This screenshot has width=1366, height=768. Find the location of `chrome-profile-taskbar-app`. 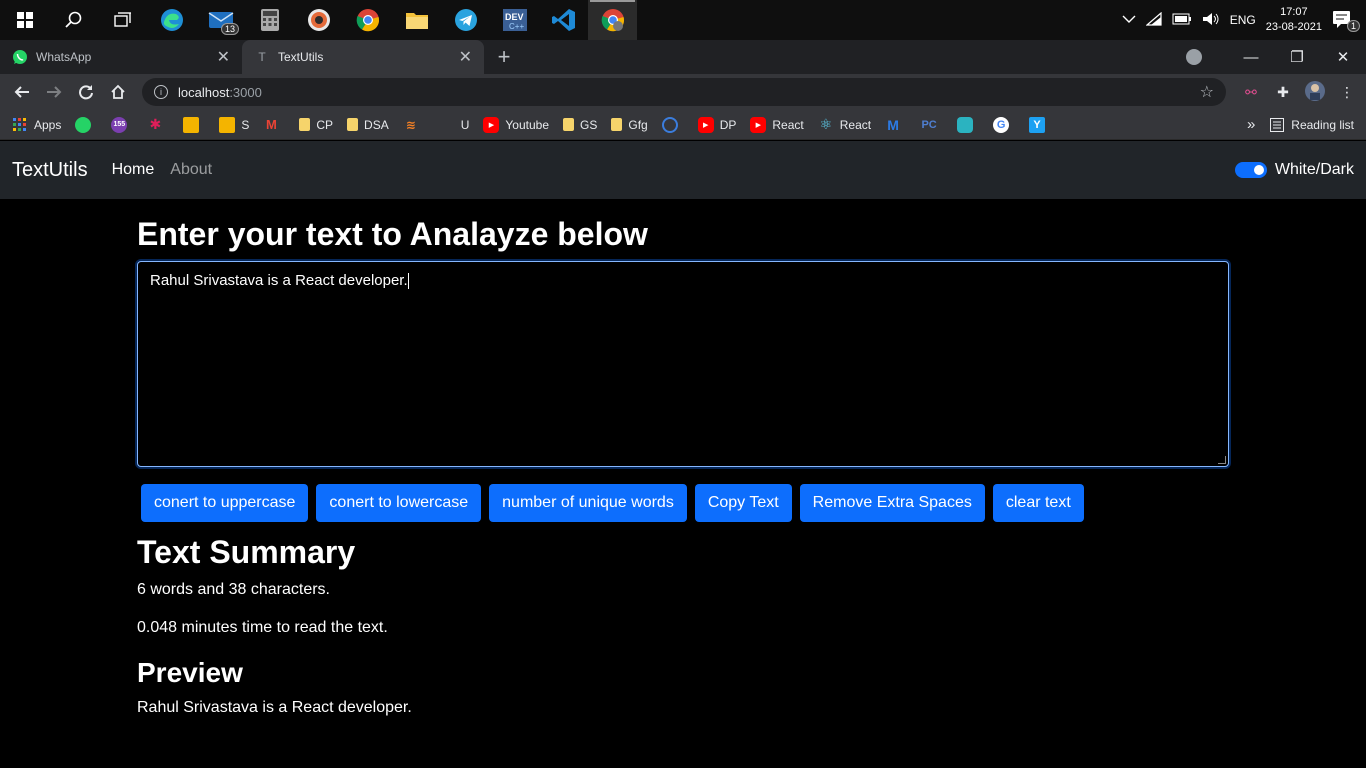

chrome-profile-taskbar-app is located at coordinates (612, 20).